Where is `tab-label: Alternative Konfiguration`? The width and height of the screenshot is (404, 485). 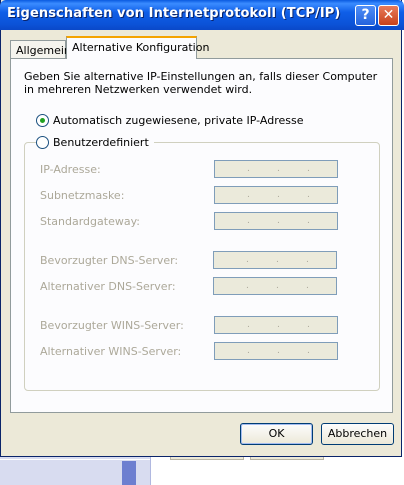 tab-label: Alternative Konfiguration is located at coordinates (141, 47).